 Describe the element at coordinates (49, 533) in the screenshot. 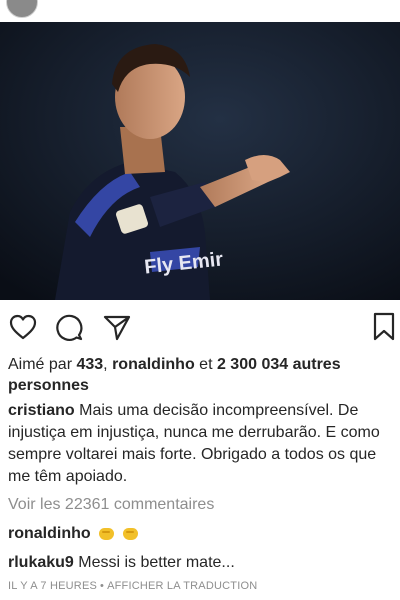

I see `comment-username: ronaldinho` at that location.